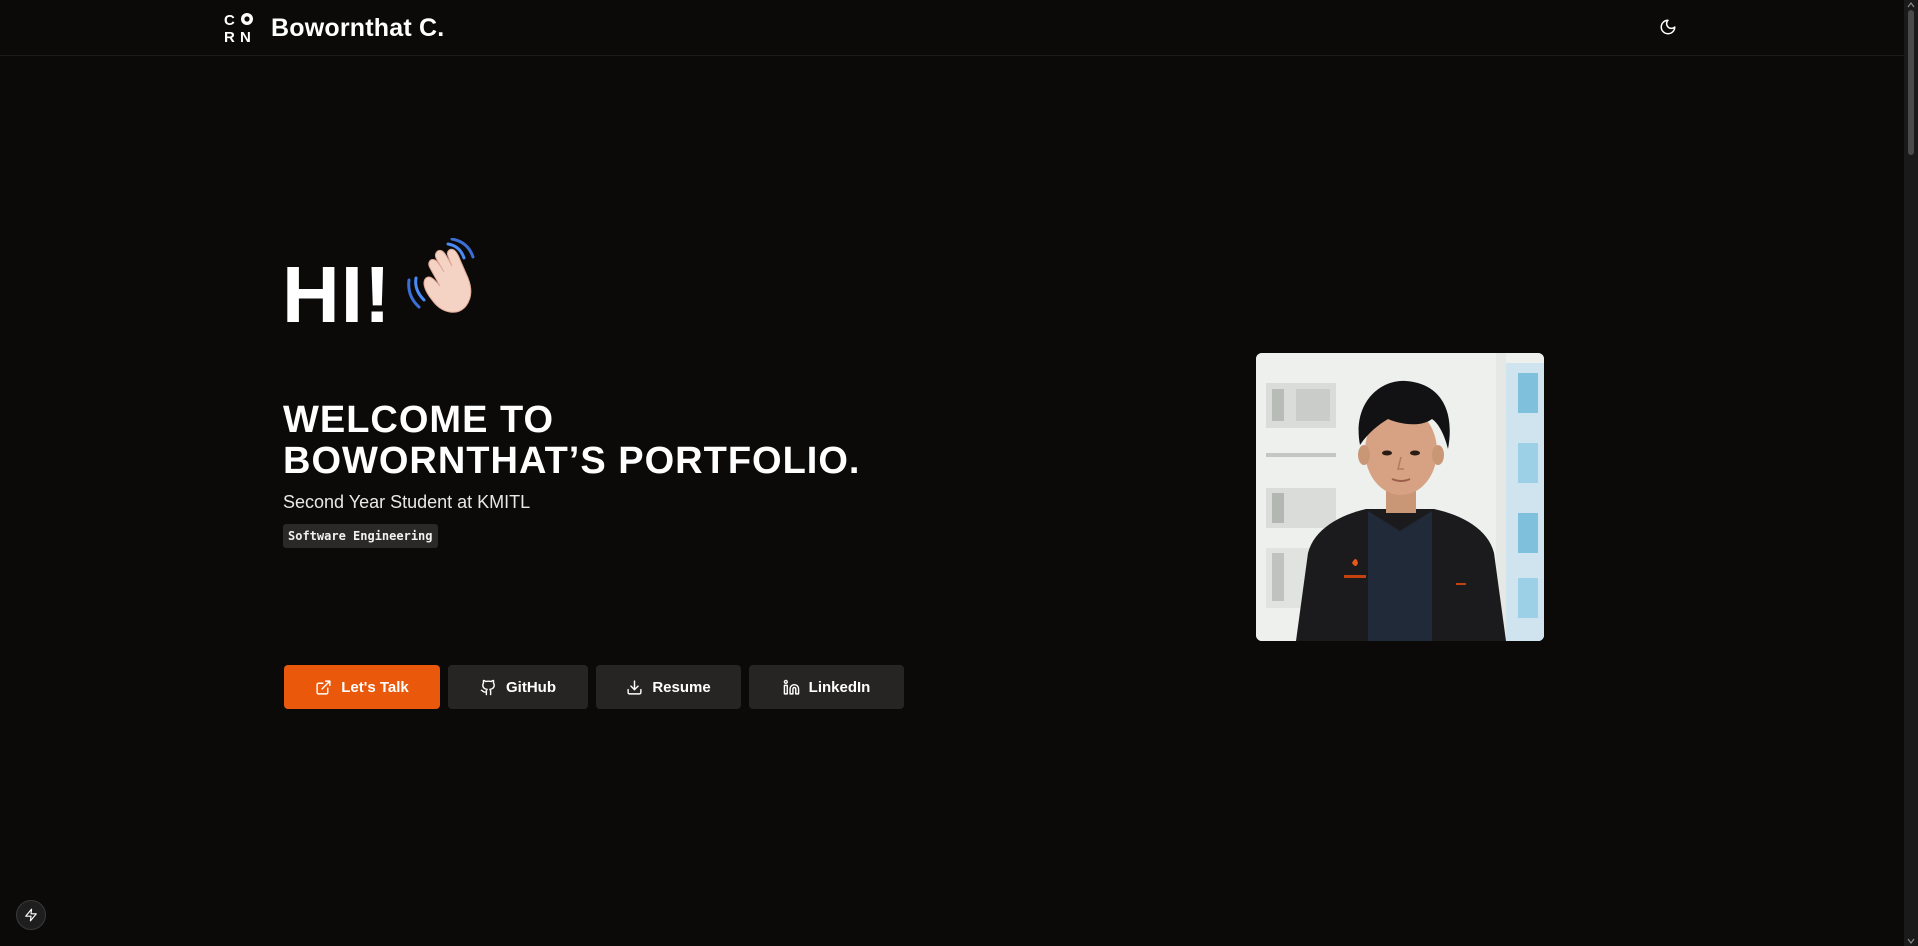 The image size is (1918, 946). I want to click on svg-text: R, so click(229, 37).